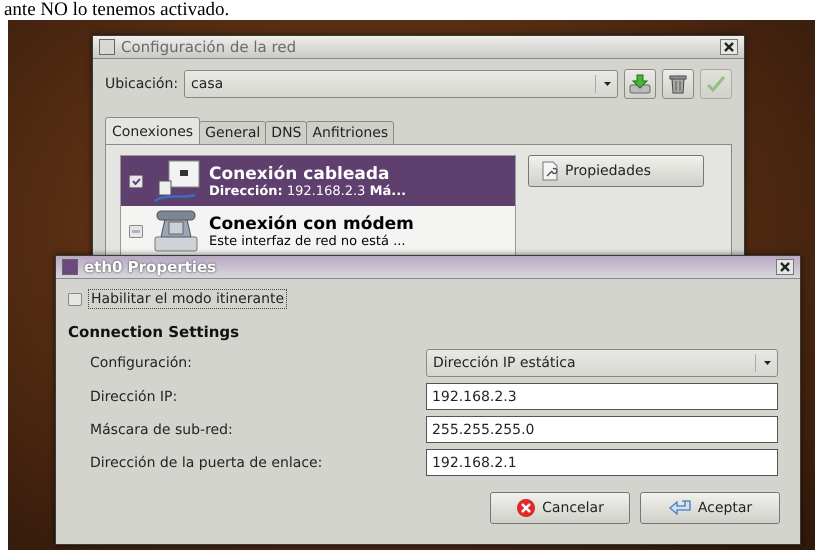 Image resolution: width=825 pixels, height=550 pixels. I want to click on configuration-dropdown: Dirección IP estática, so click(602, 363).